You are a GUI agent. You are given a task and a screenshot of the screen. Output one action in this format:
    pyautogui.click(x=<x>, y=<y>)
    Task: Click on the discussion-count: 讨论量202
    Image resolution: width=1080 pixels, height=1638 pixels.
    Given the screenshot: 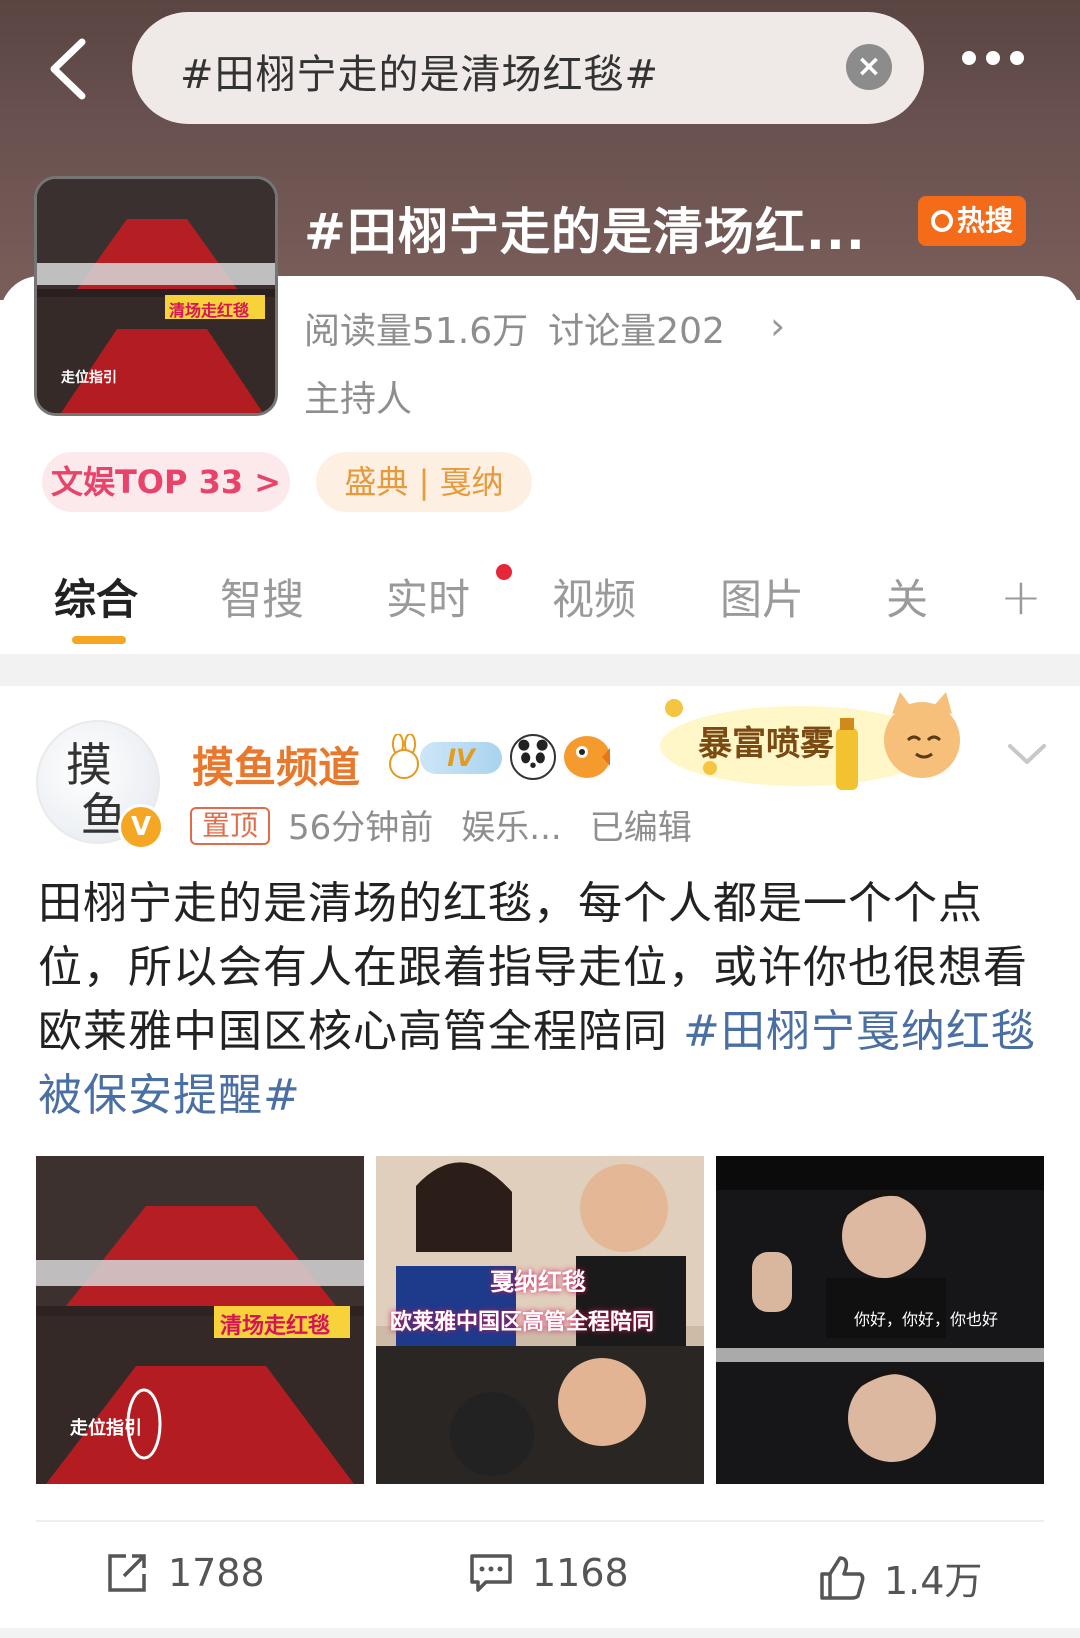 What is the action you would take?
    pyautogui.click(x=636, y=331)
    